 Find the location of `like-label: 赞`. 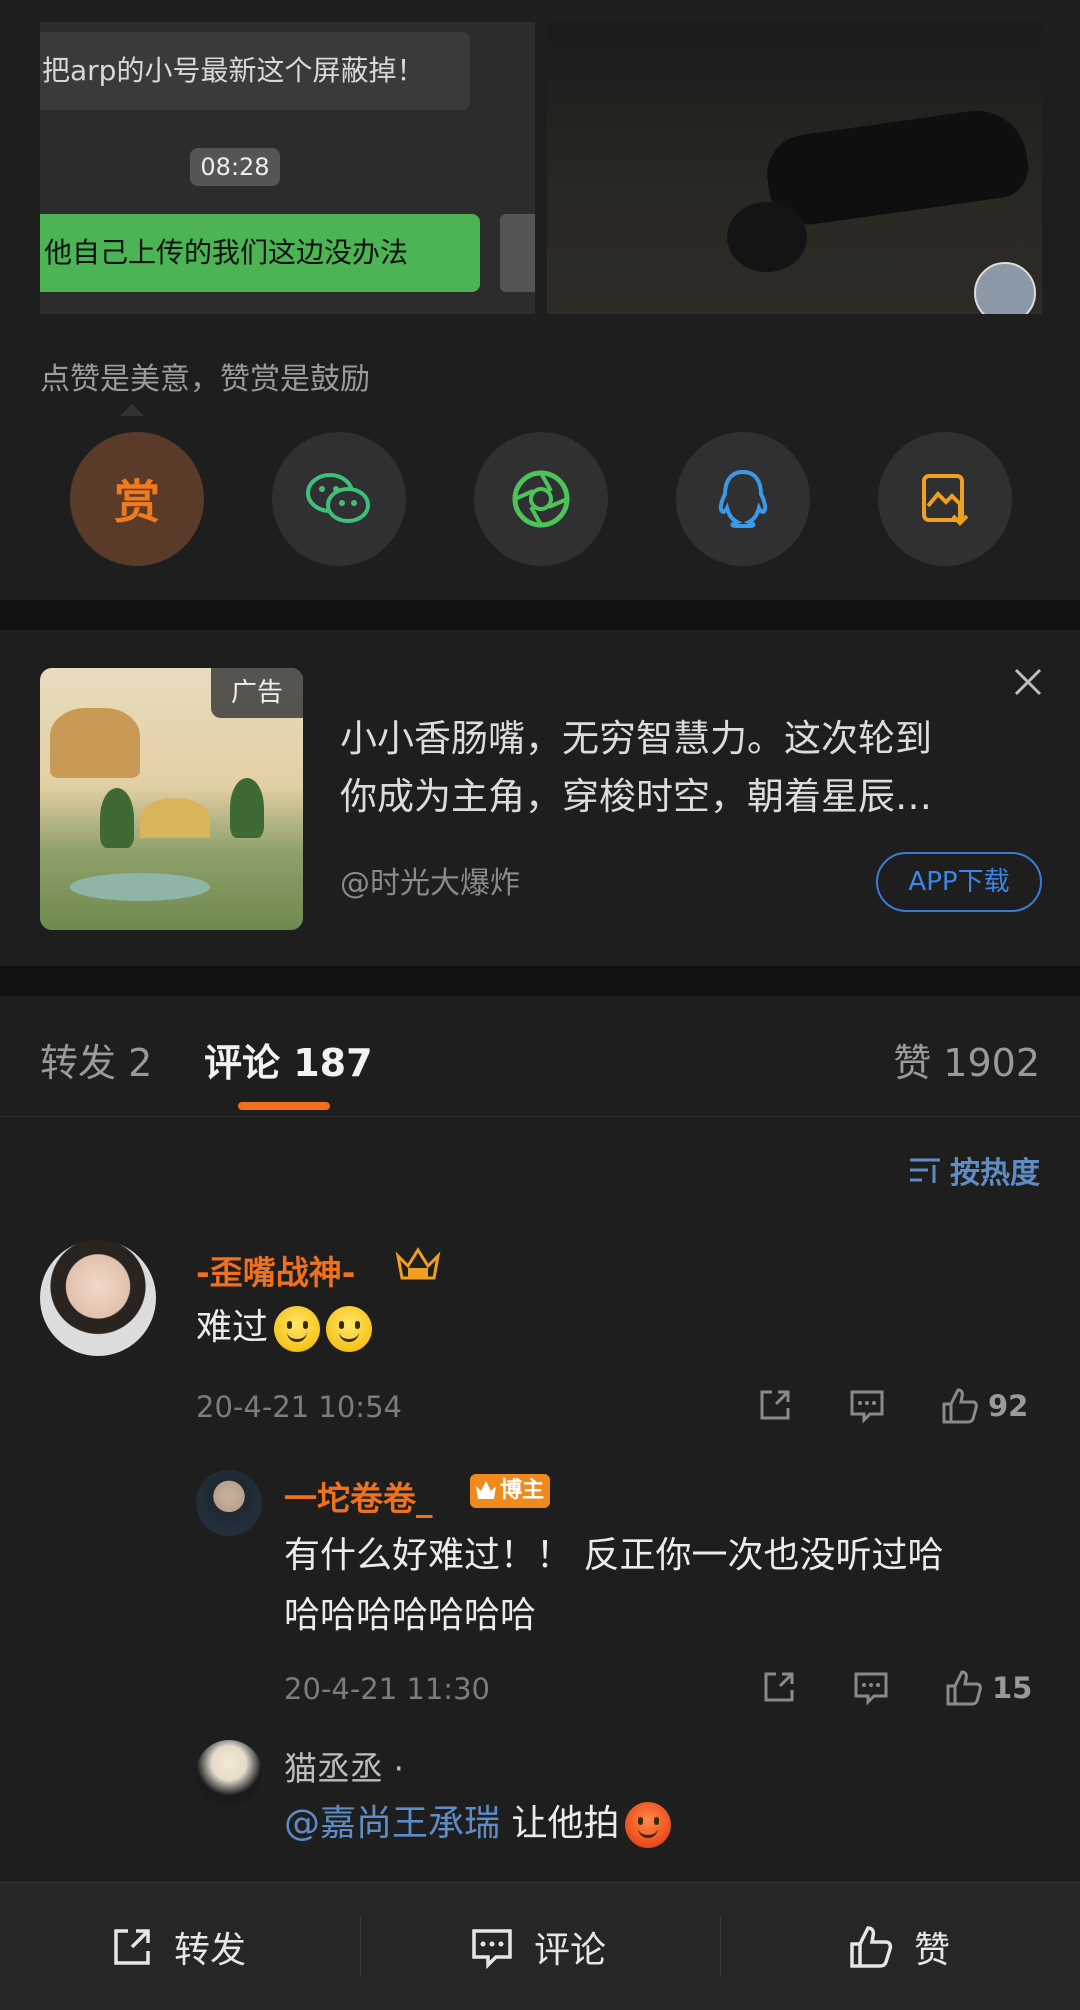

like-label: 赞 is located at coordinates (932, 1950).